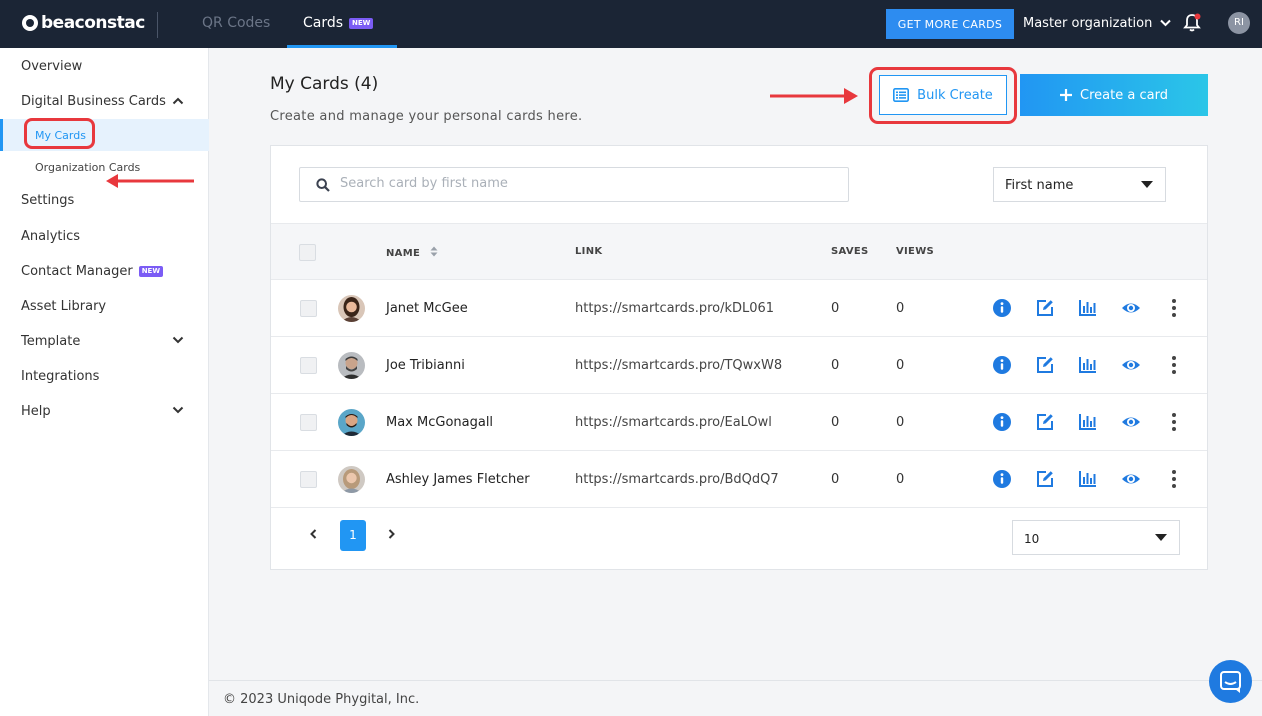  I want to click on chevron-up-icon, so click(178, 101).